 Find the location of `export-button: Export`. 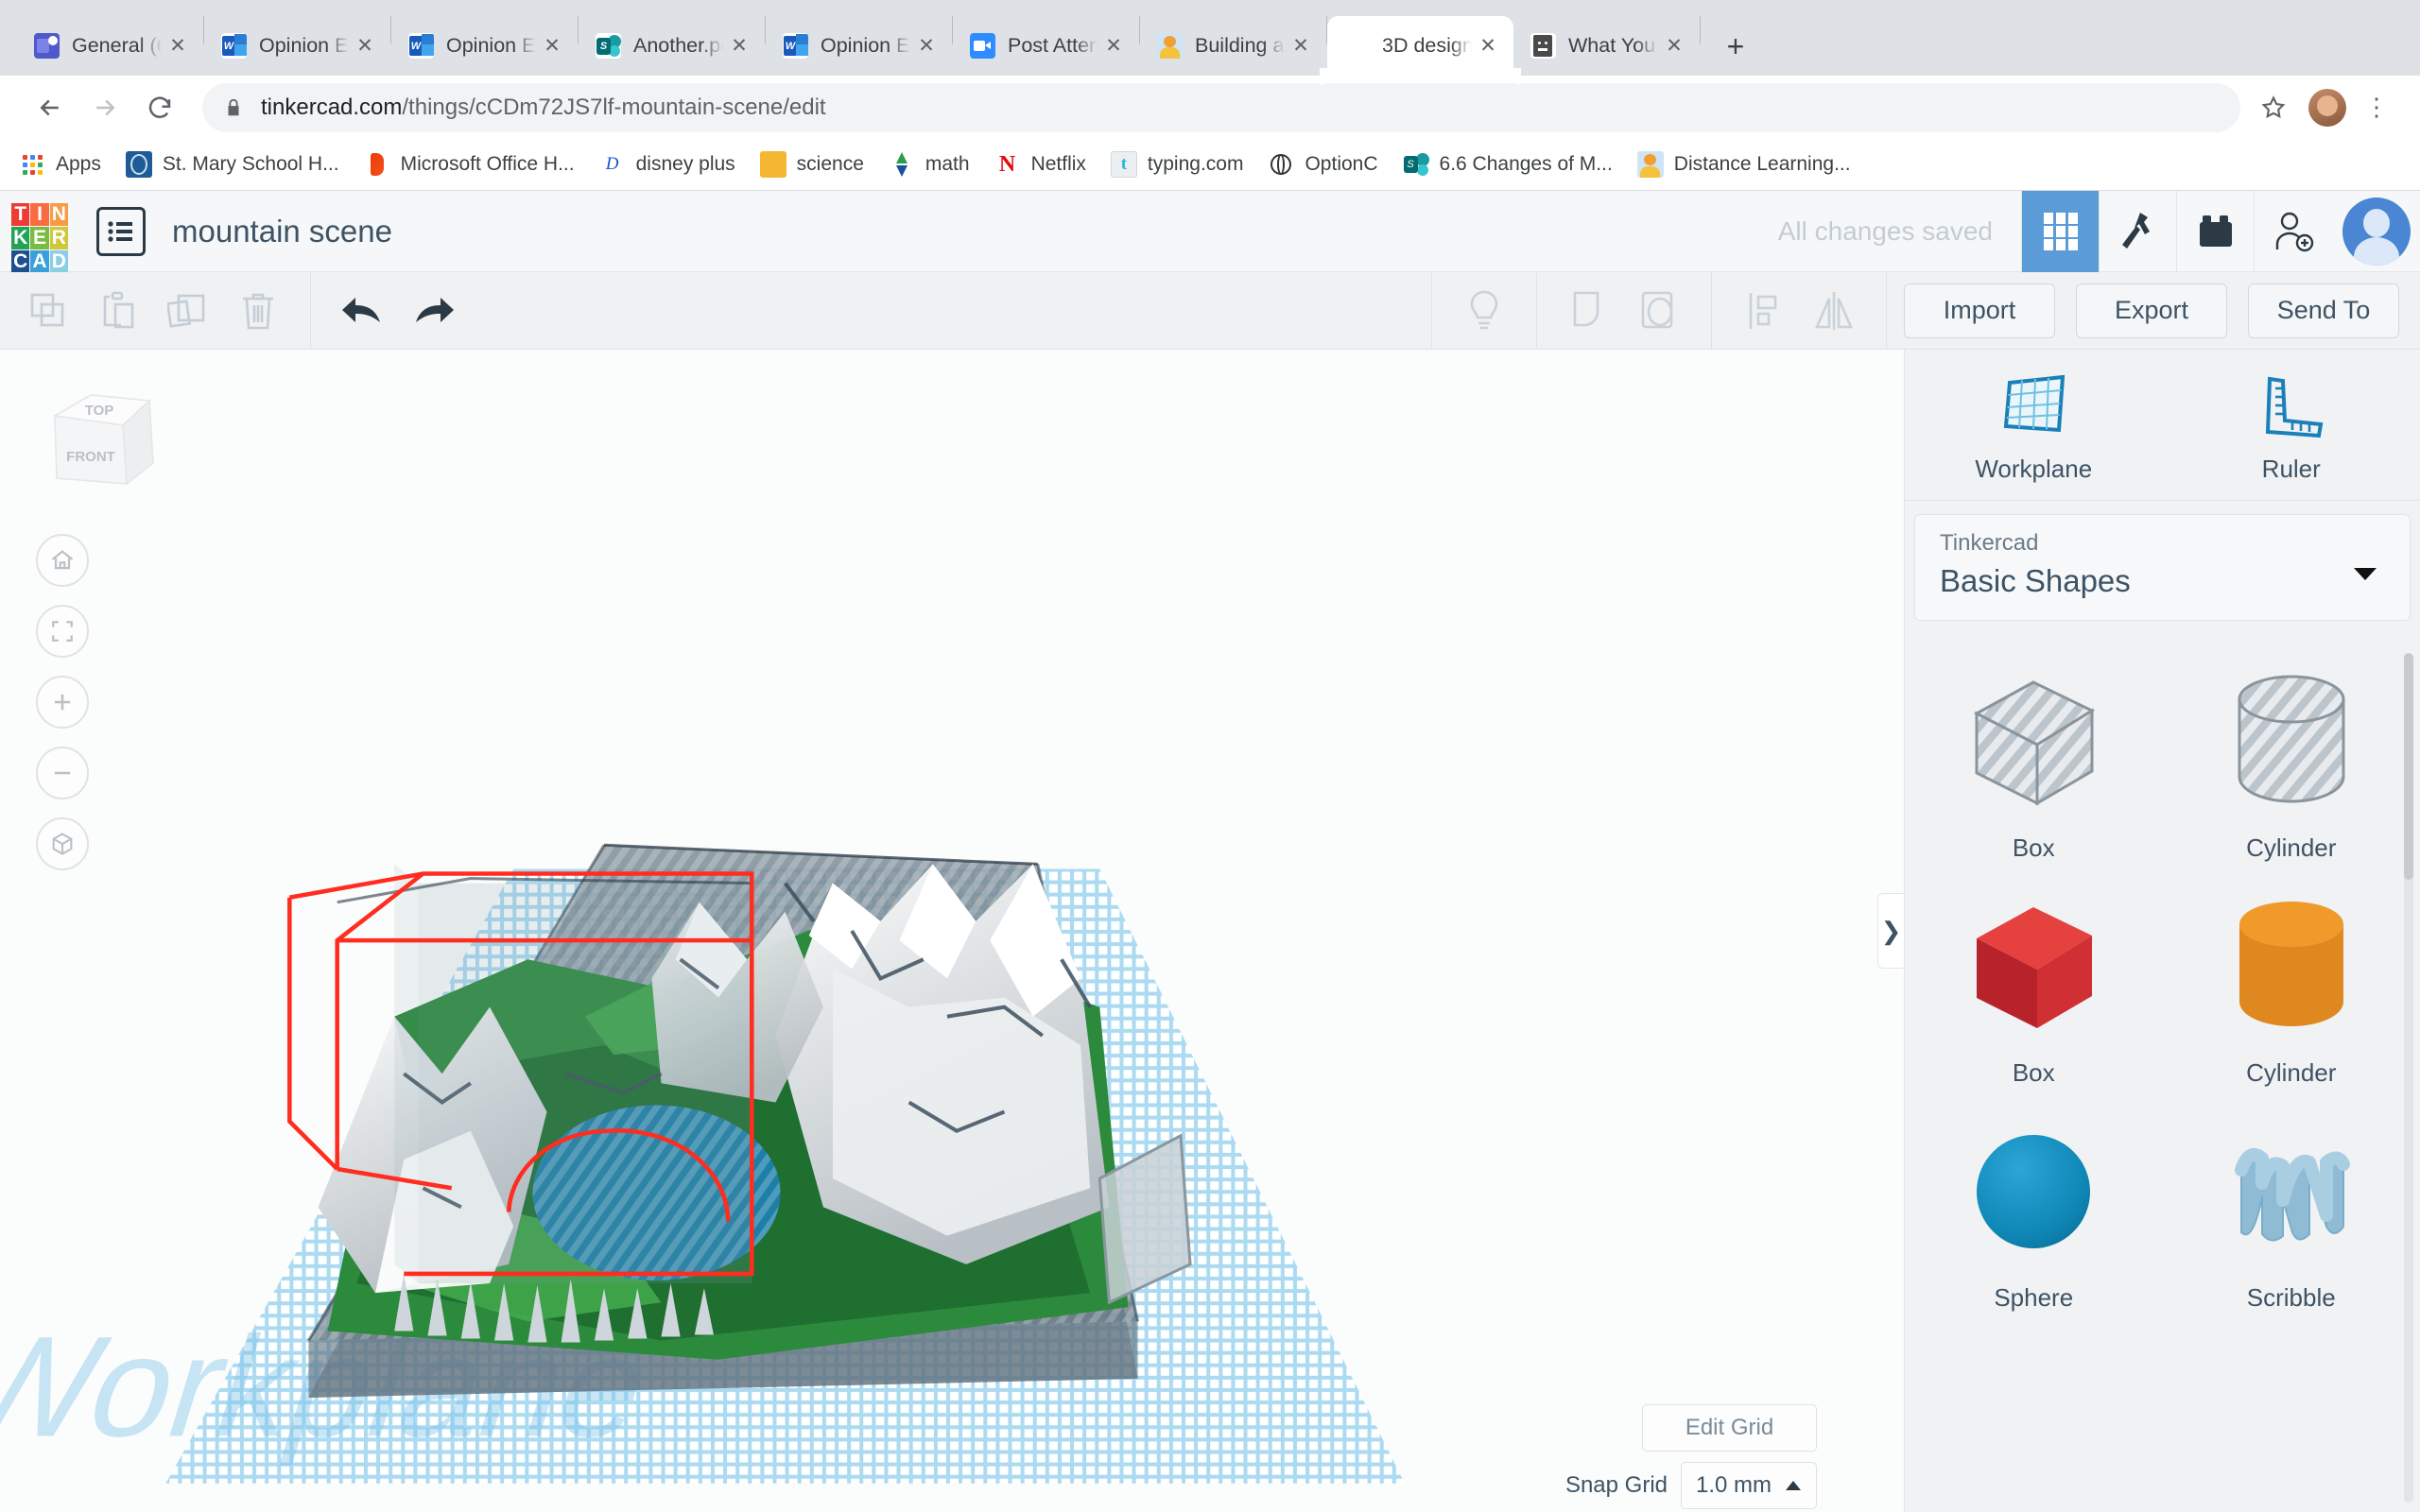

export-button: Export is located at coordinates (2152, 310).